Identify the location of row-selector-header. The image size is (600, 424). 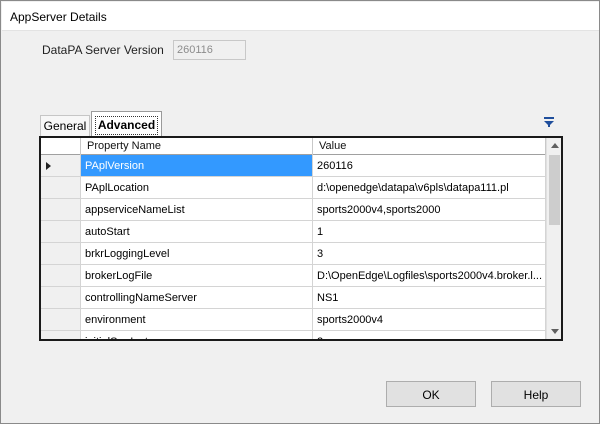
(61, 146).